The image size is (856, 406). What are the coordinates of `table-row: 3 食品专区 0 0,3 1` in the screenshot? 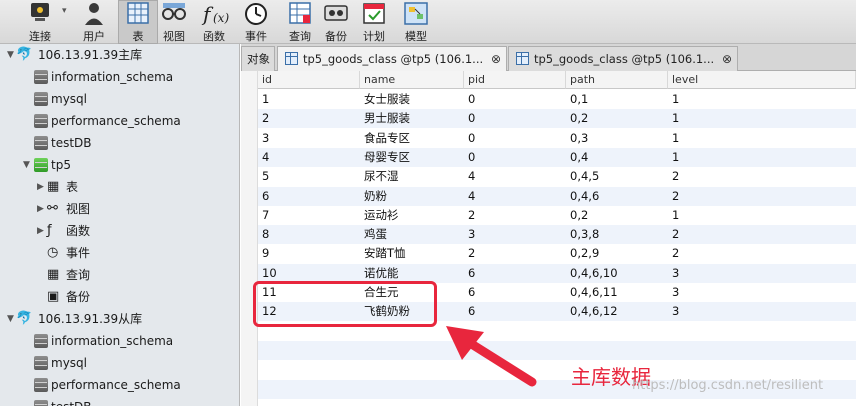 It's located at (557, 138).